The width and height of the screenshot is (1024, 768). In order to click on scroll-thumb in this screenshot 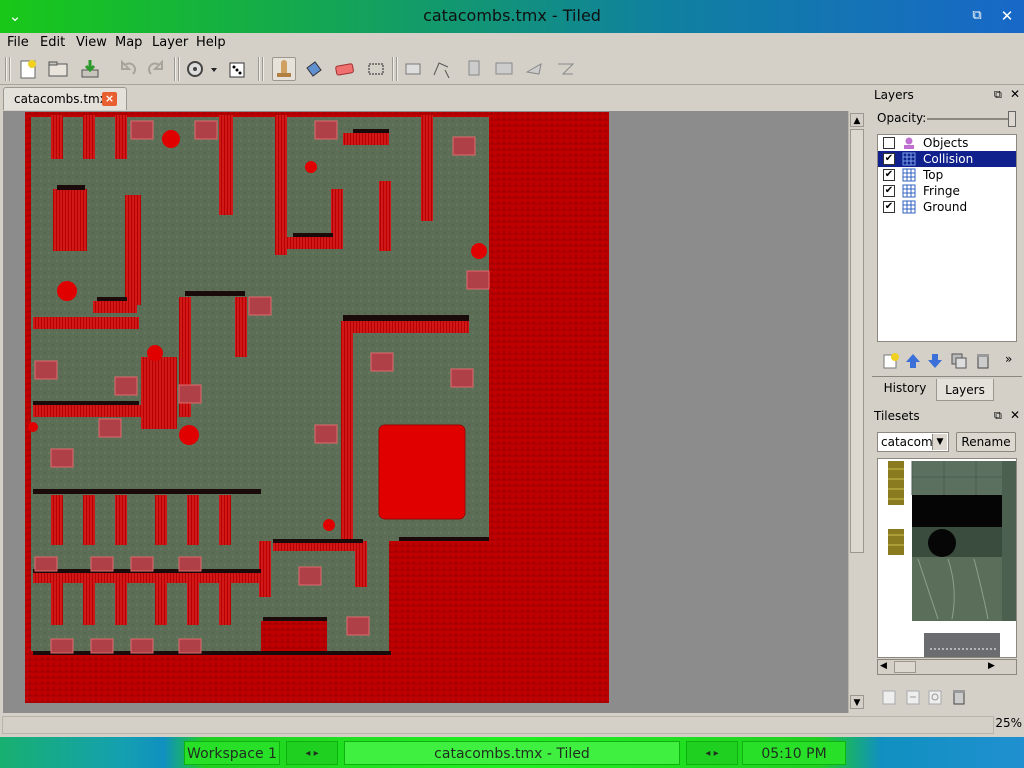, I will do `click(857, 341)`.